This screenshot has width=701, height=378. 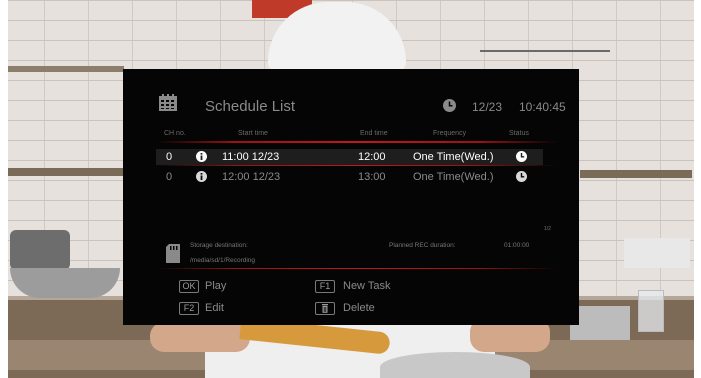 What do you see at coordinates (487, 107) in the screenshot?
I see `current-date: 12/23` at bounding box center [487, 107].